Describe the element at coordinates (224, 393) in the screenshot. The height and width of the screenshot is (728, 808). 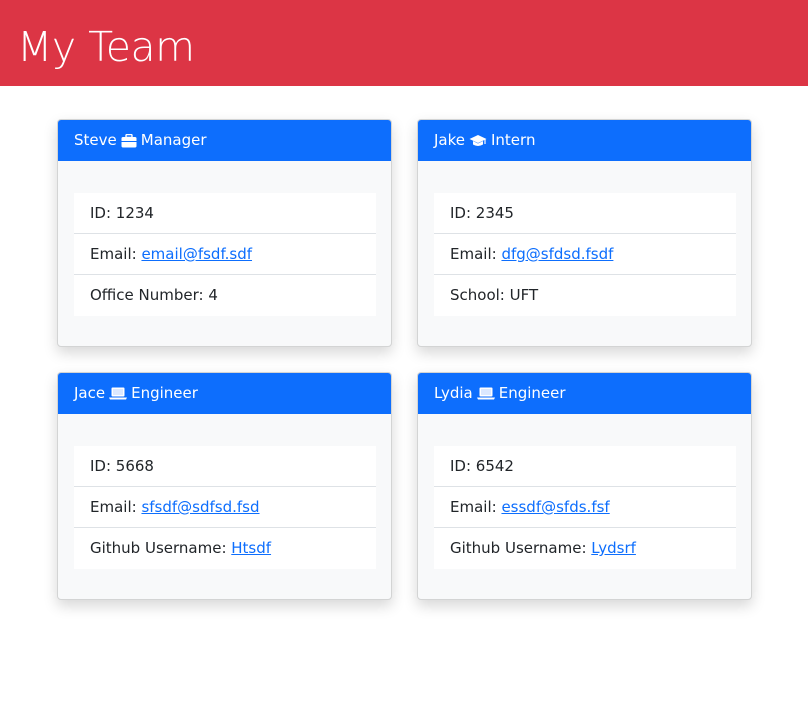
I see `card-header: Jace Engineer` at that location.